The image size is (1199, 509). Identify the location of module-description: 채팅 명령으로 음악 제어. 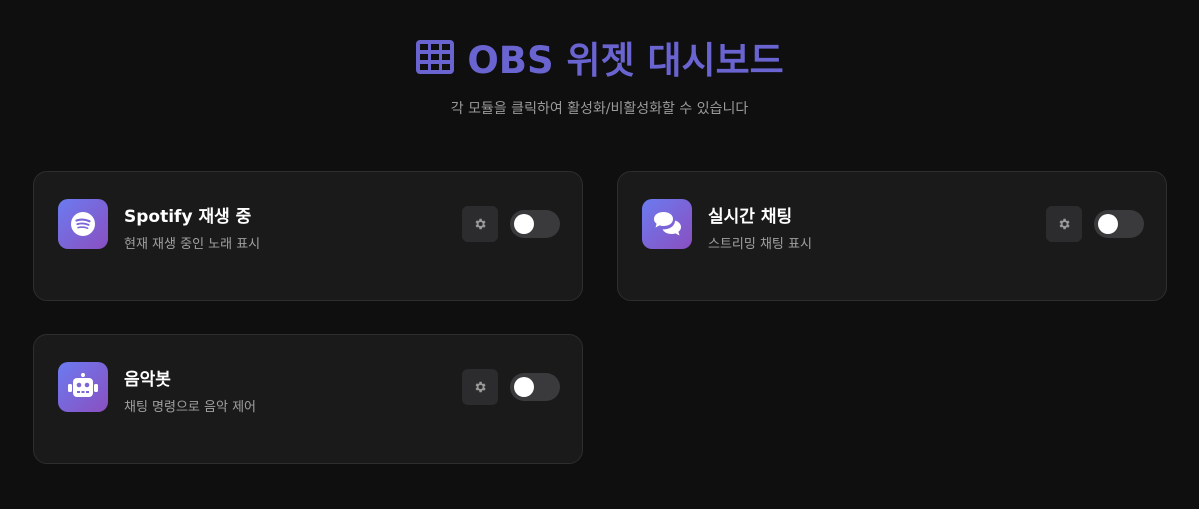
(190, 407).